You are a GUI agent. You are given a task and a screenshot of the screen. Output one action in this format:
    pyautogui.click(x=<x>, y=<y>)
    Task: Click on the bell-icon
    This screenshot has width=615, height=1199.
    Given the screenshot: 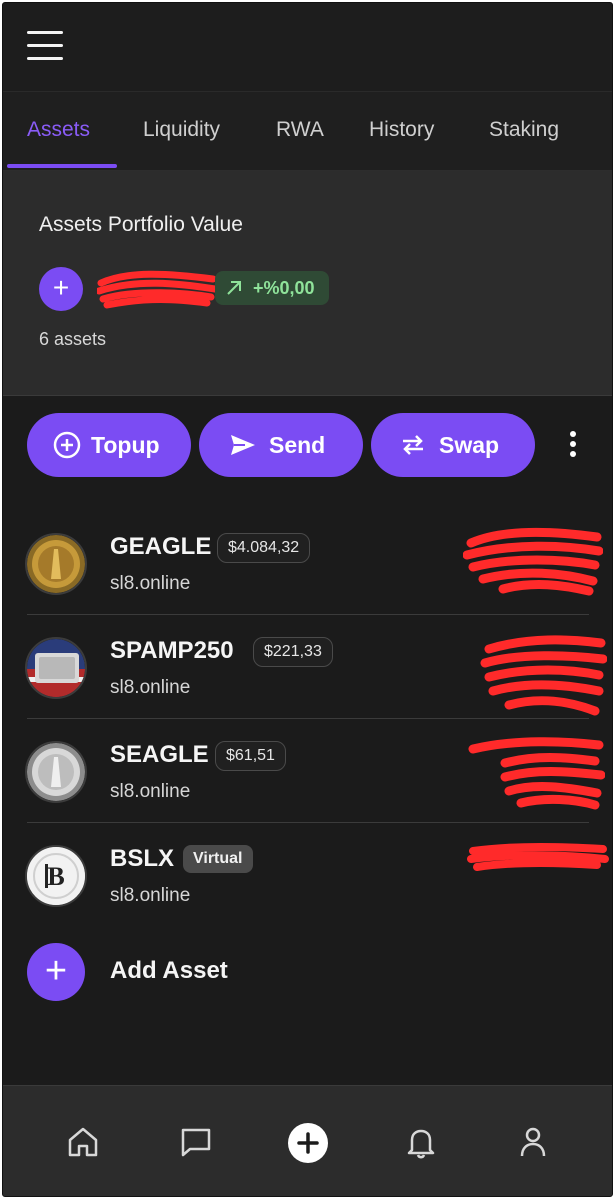 What is the action you would take?
    pyautogui.click(x=421, y=1142)
    